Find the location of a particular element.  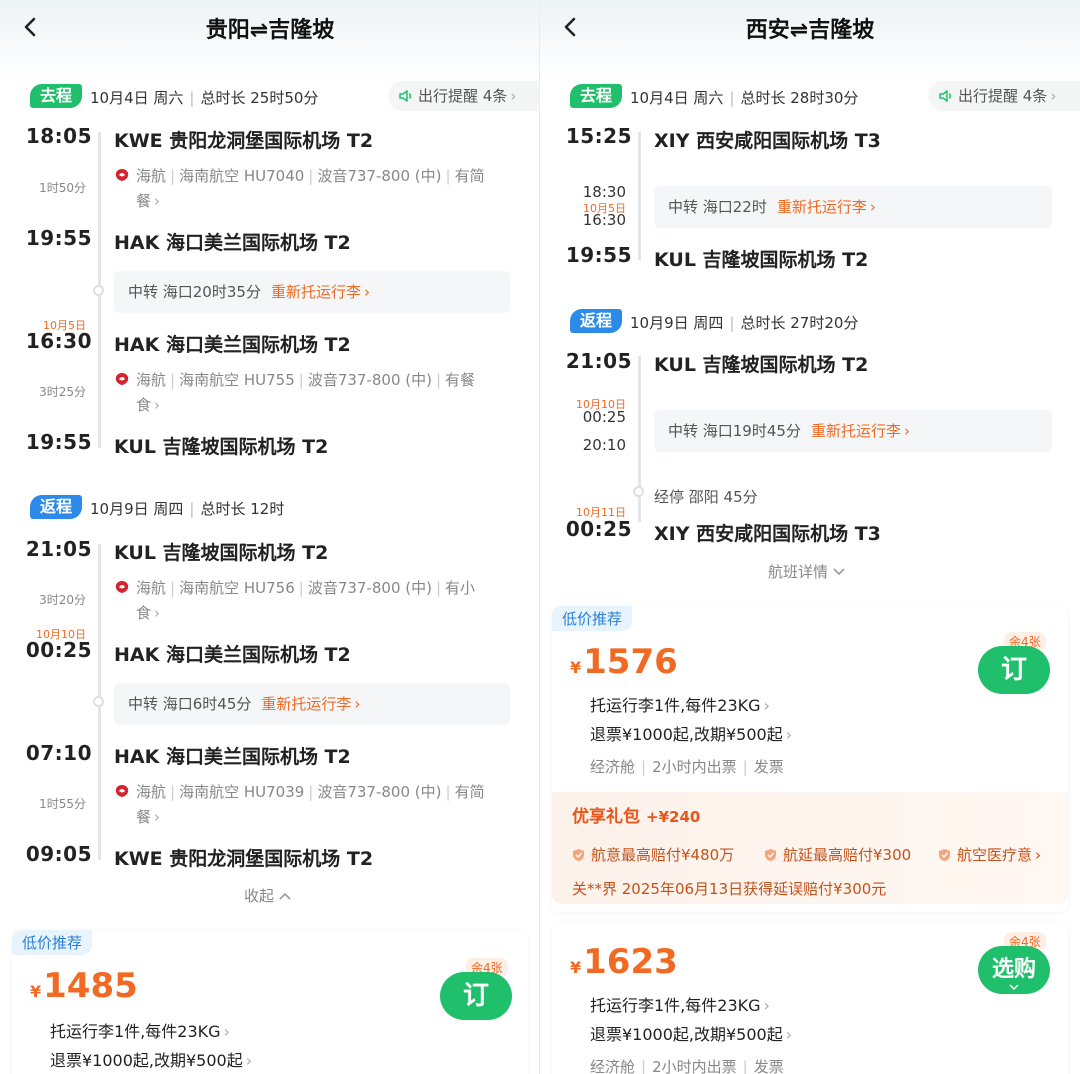

speaker-icon is located at coordinates (405, 96).